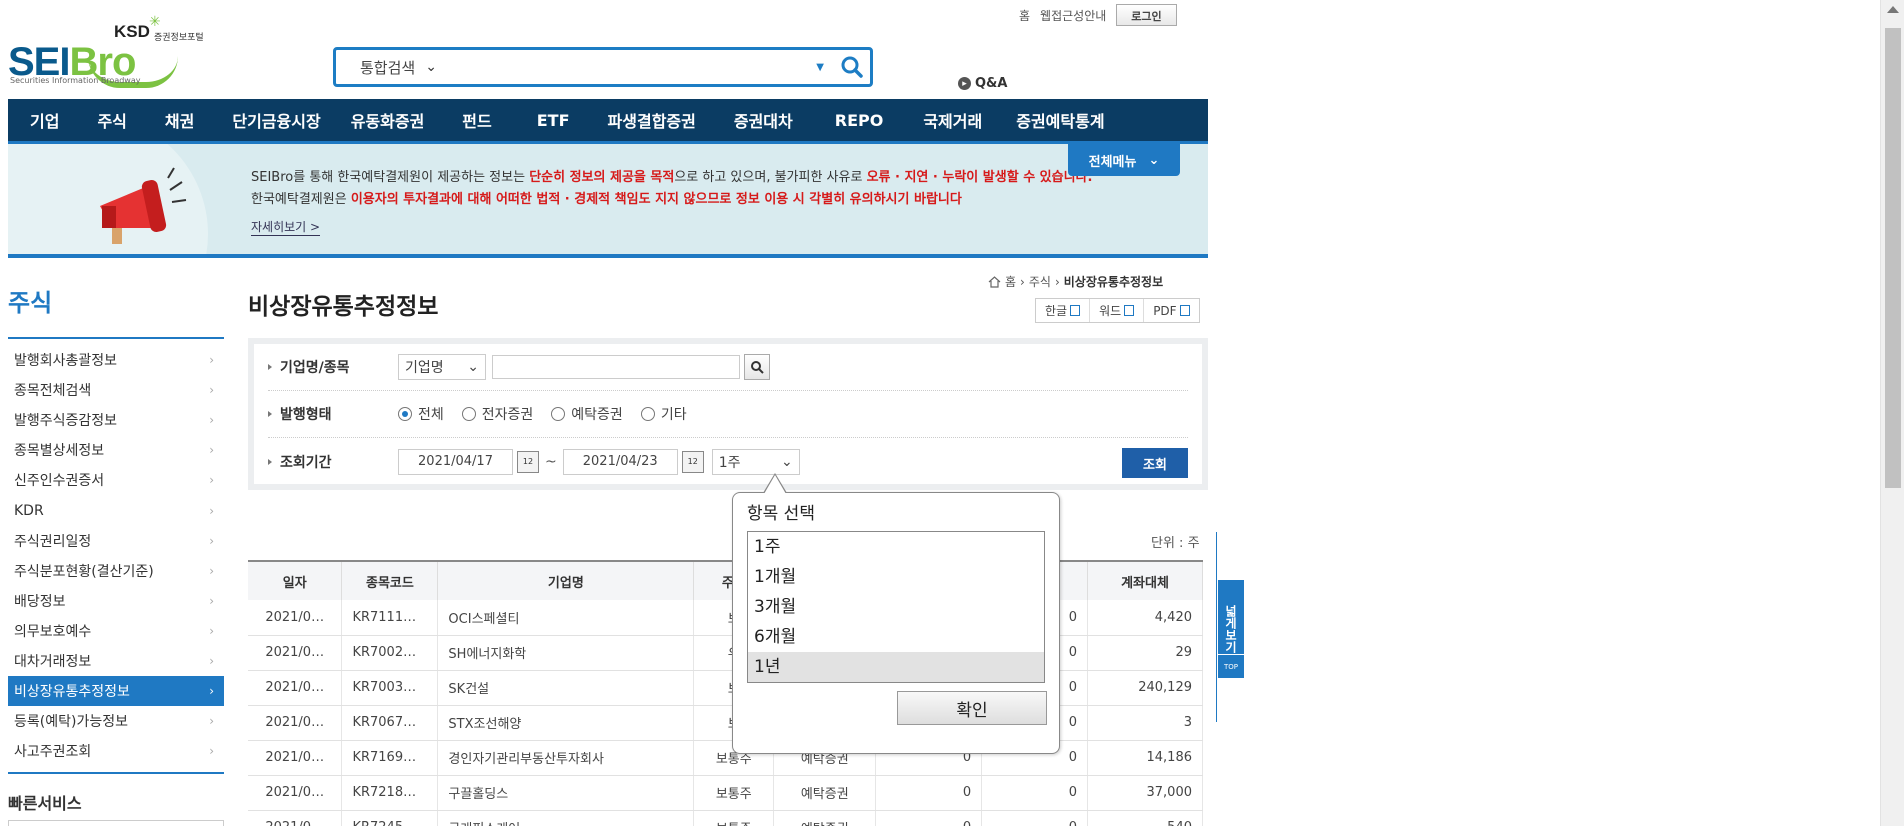 The height and width of the screenshot is (826, 1904). I want to click on radio-deposit: 예탁증권, so click(587, 414).